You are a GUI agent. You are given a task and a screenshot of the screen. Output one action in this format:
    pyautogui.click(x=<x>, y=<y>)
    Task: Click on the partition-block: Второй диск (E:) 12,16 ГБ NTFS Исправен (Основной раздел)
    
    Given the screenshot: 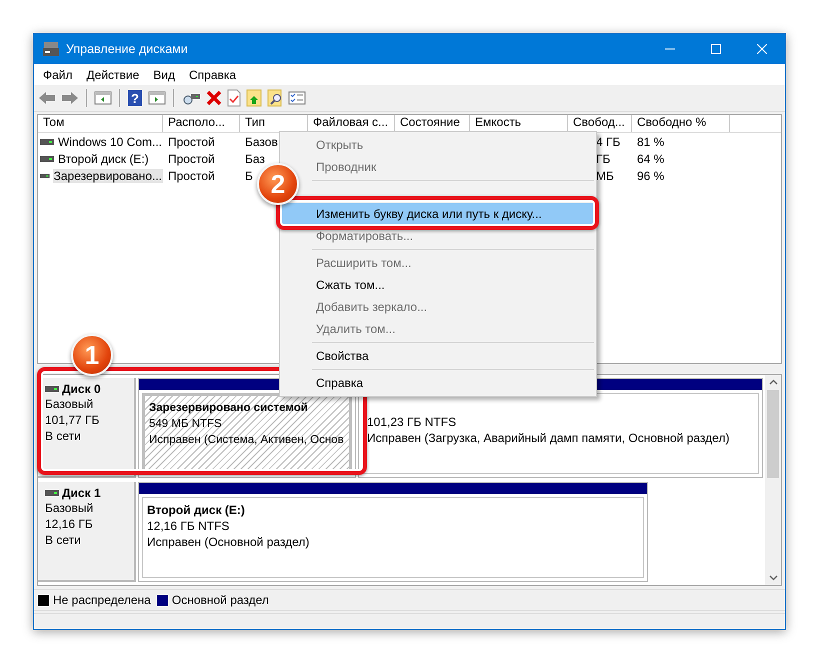 What is the action you would take?
    pyautogui.click(x=393, y=537)
    